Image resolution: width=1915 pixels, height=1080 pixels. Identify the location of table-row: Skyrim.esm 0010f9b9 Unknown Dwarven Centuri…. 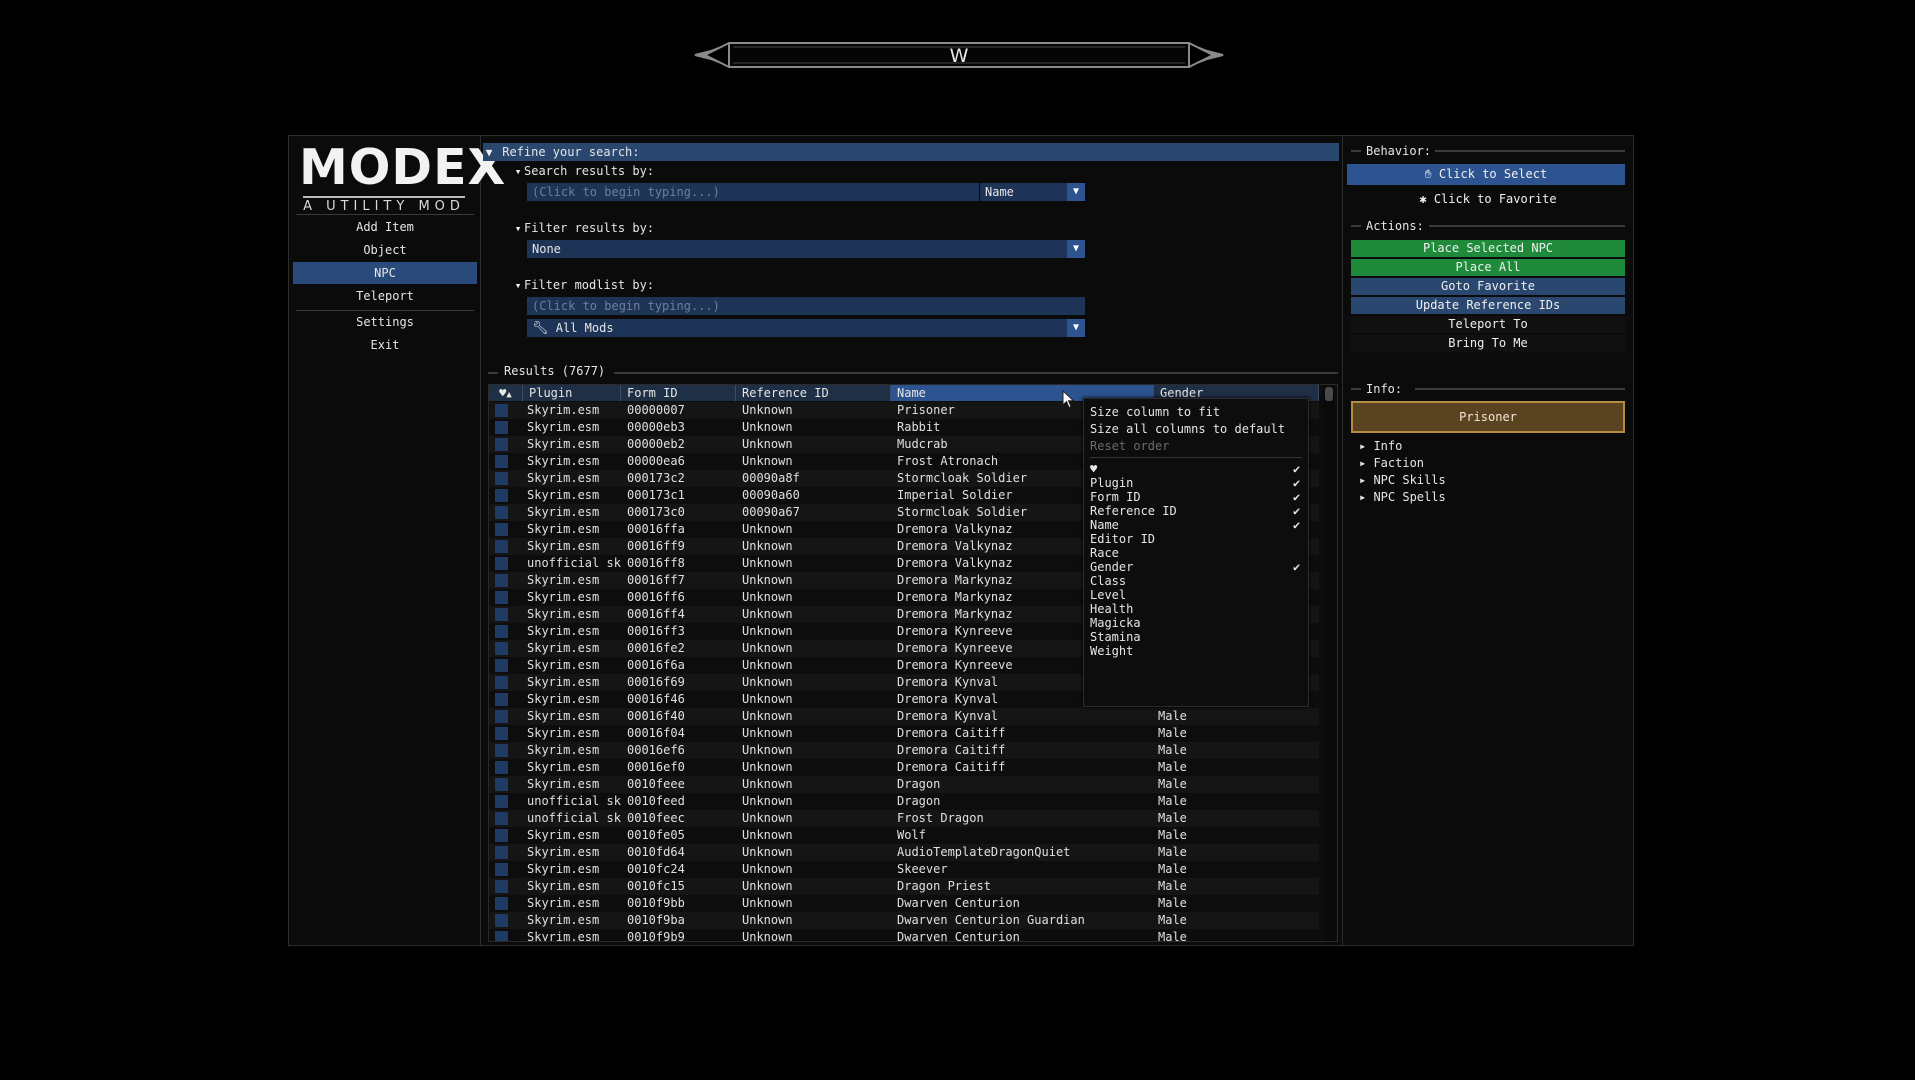
(904, 935).